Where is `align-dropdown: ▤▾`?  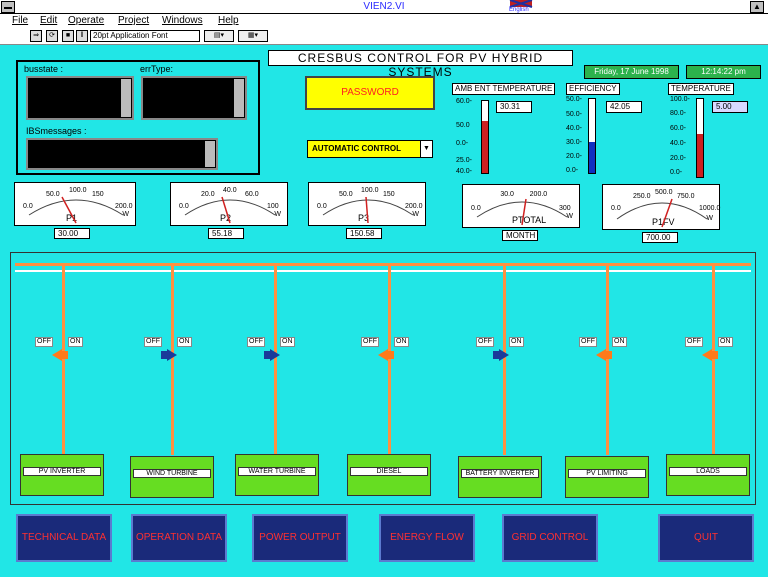 align-dropdown: ▤▾ is located at coordinates (219, 36).